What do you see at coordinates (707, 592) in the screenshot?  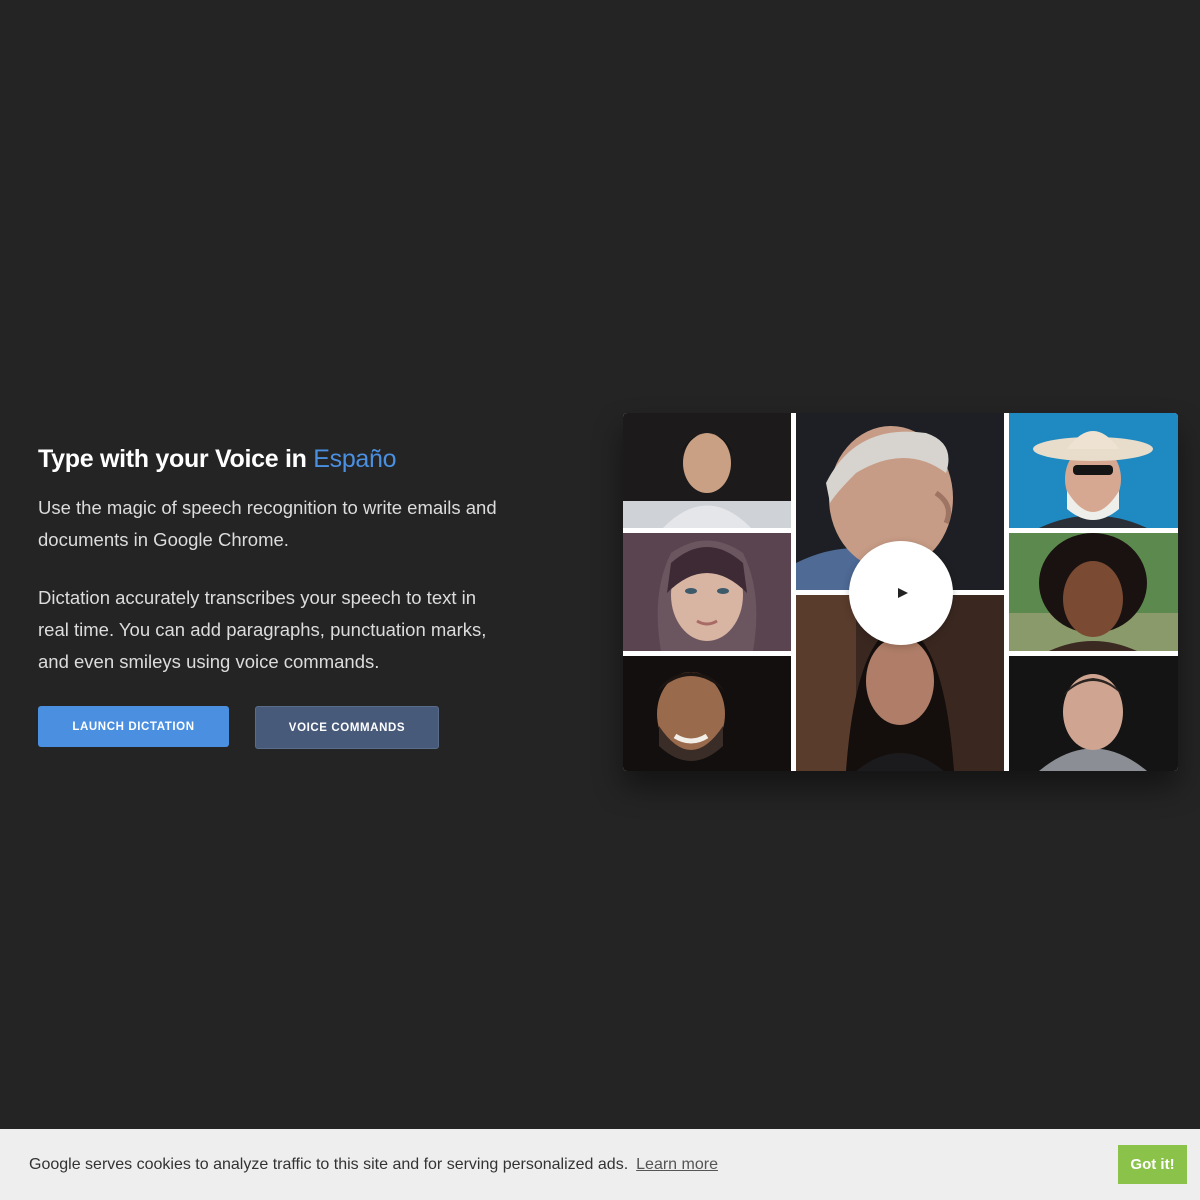 I see `portrait-woman-scarf` at bounding box center [707, 592].